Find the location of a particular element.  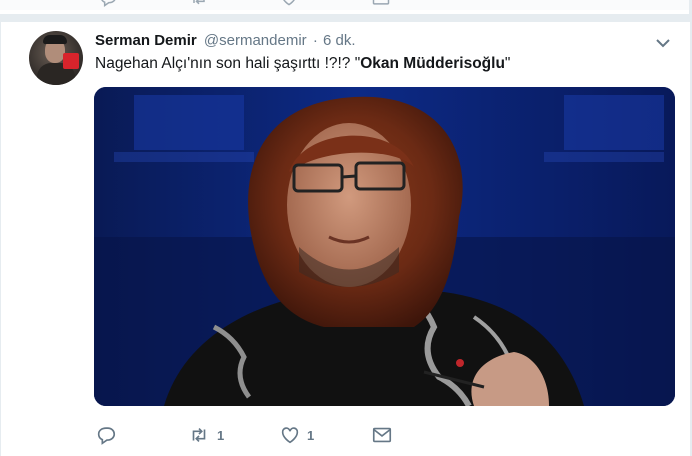

tweet-header: Serman Demir @sermandemir · 6 dk. is located at coordinates (225, 40).